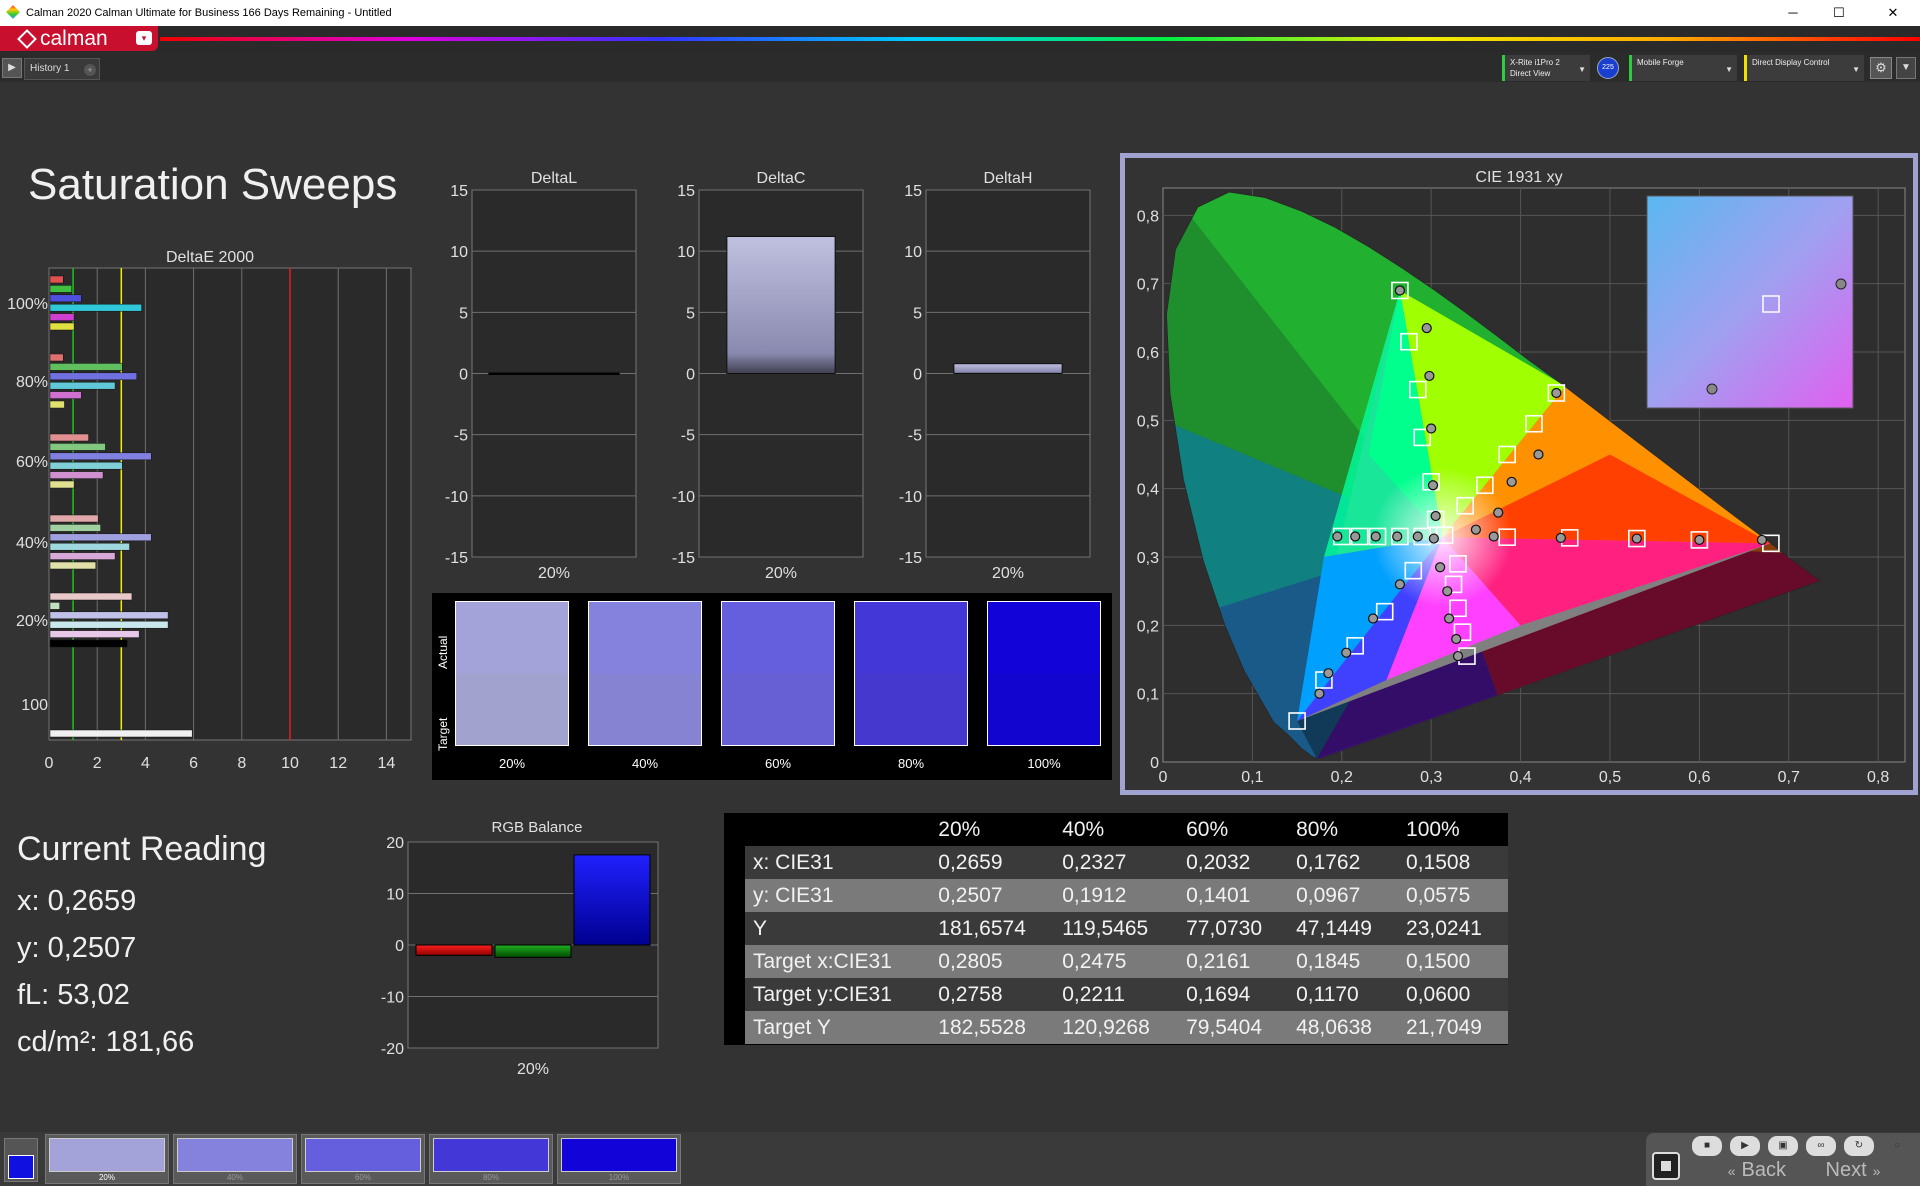 Image resolution: width=1920 pixels, height=1186 pixels. Describe the element at coordinates (1881, 68) in the screenshot. I see `settings-gear-icon: ⚙` at that location.